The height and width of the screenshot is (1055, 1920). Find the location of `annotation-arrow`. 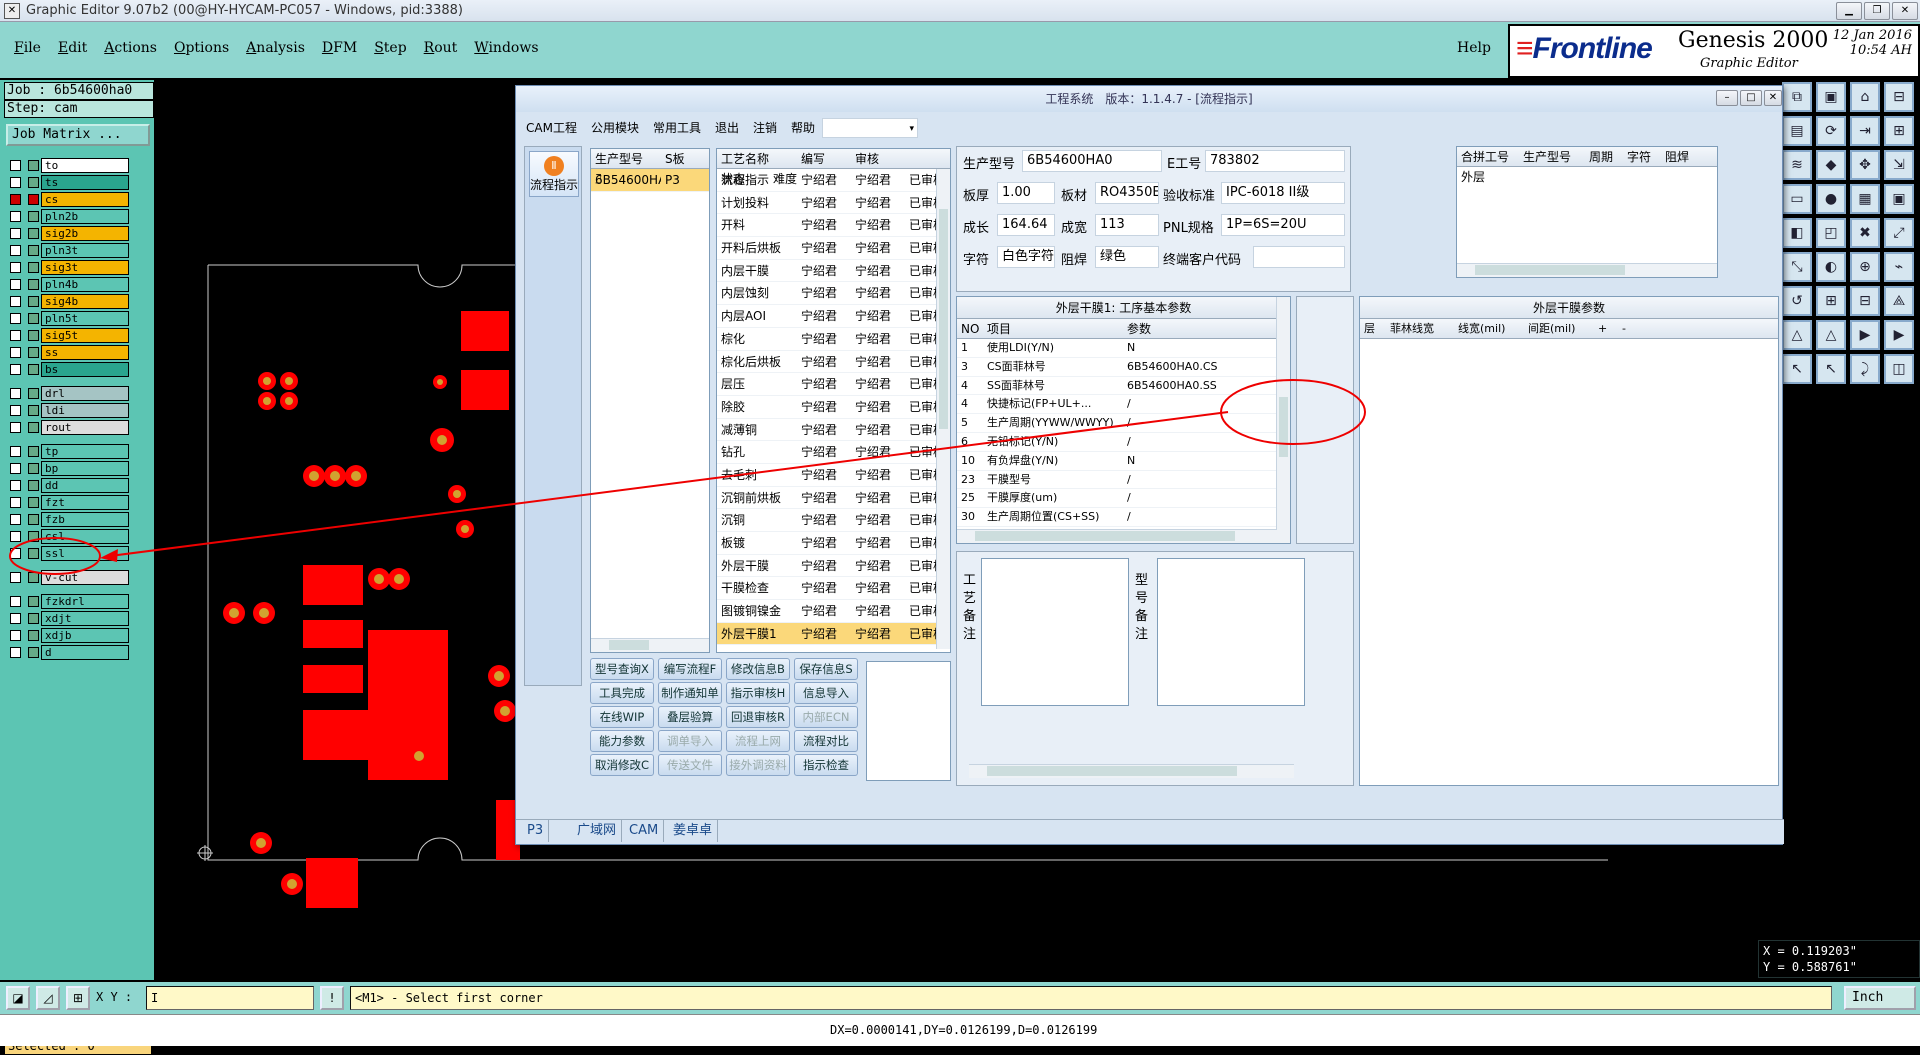

annotation-arrow is located at coordinates (669, 484).